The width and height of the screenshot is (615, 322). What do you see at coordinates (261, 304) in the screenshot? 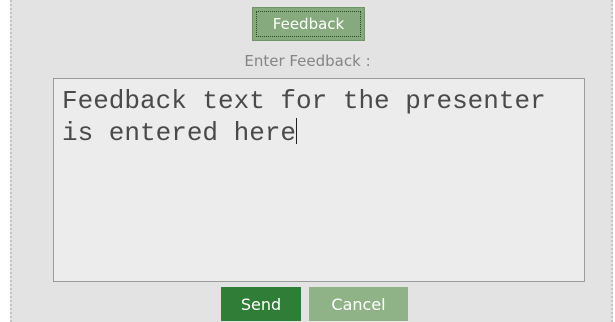
I see `send-button: Send` at bounding box center [261, 304].